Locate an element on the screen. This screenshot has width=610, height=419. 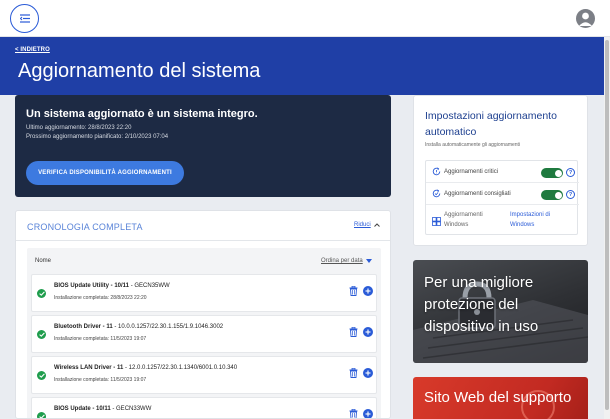
column-header-name: Nome is located at coordinates (43, 261).